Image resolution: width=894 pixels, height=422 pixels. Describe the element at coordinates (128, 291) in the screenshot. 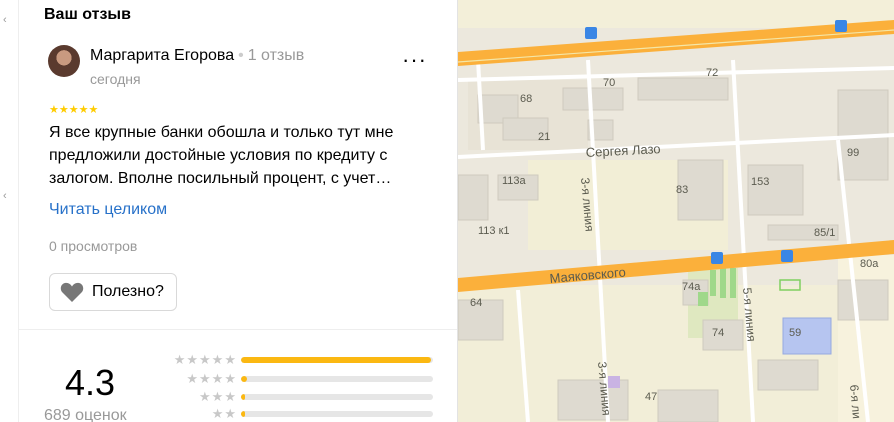

I see `useful-label: Полезно?` at that location.